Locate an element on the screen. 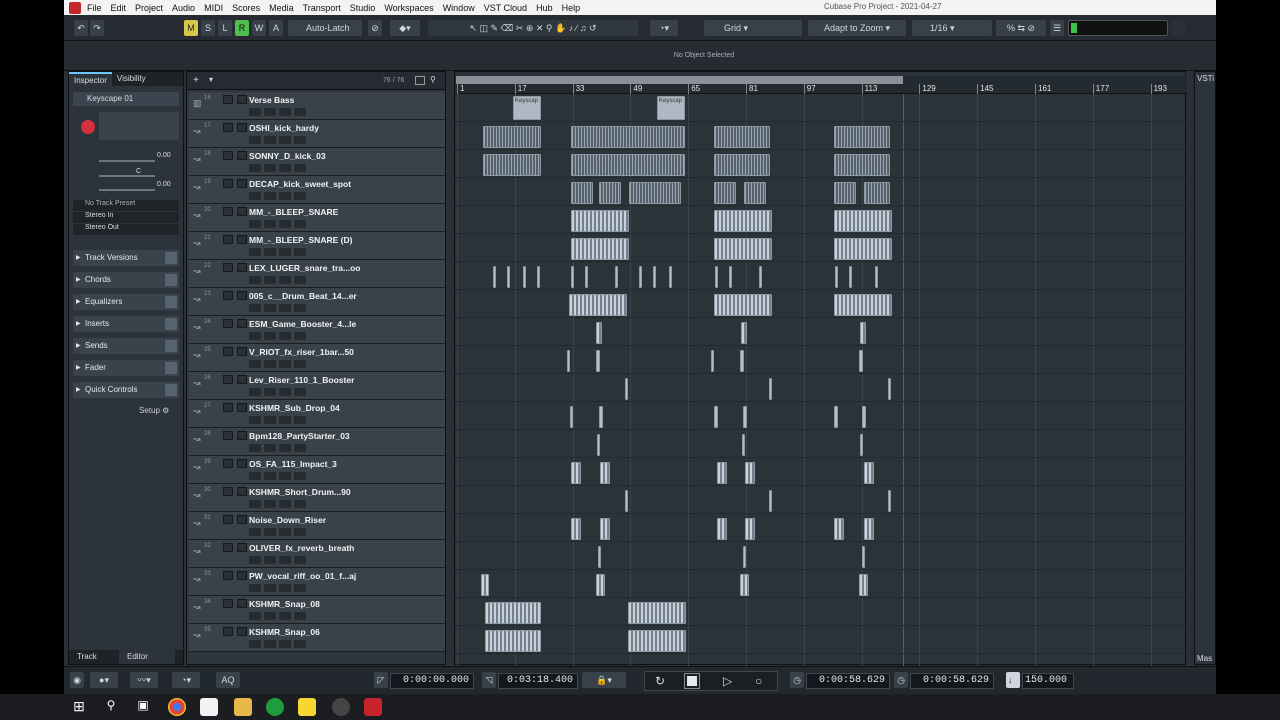 This screenshot has height=720, width=1280. setup-button: Setup ⚙ is located at coordinates (154, 410).